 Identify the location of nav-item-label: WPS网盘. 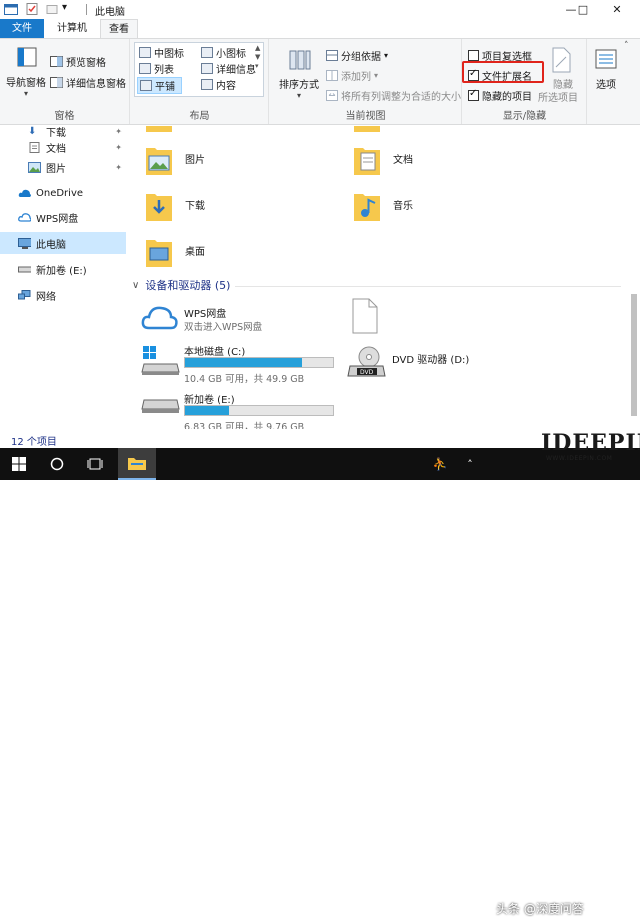
(57, 219).